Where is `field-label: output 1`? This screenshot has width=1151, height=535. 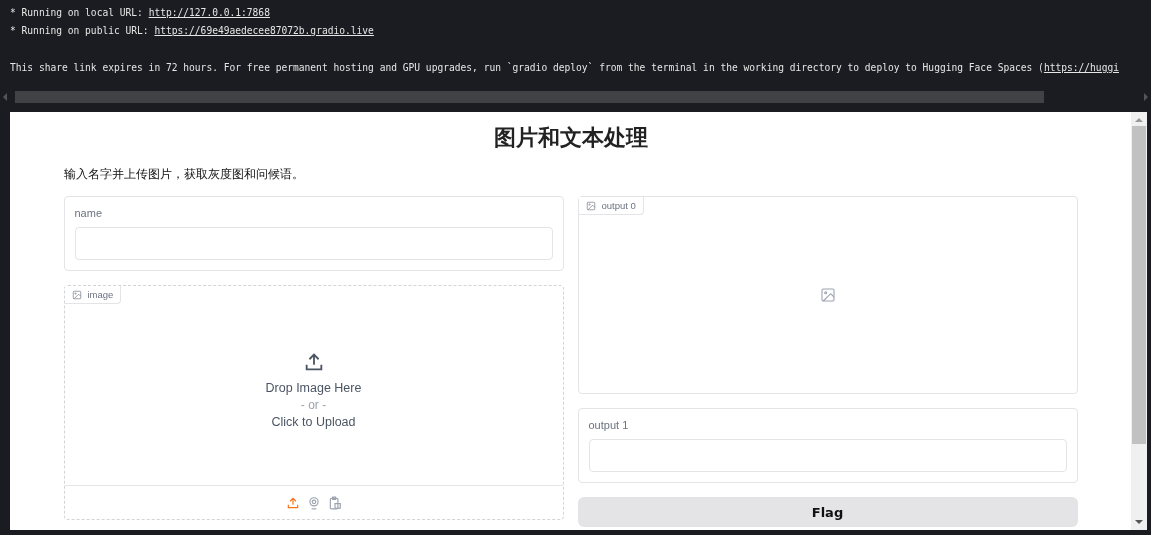 field-label: output 1 is located at coordinates (609, 425).